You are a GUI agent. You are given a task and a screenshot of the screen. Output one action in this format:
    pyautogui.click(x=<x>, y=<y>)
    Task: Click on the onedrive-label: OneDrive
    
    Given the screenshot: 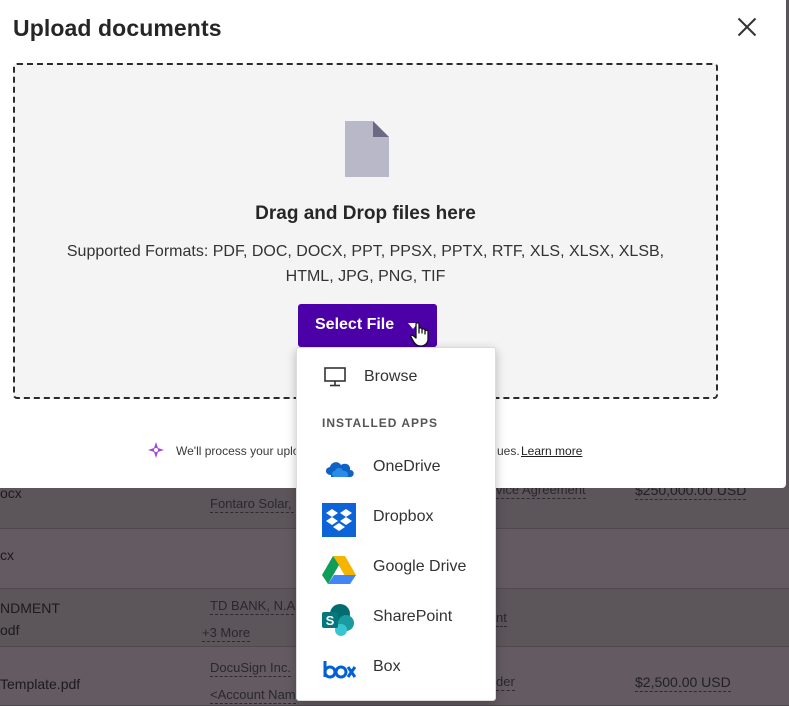 What is the action you would take?
    pyautogui.click(x=407, y=466)
    